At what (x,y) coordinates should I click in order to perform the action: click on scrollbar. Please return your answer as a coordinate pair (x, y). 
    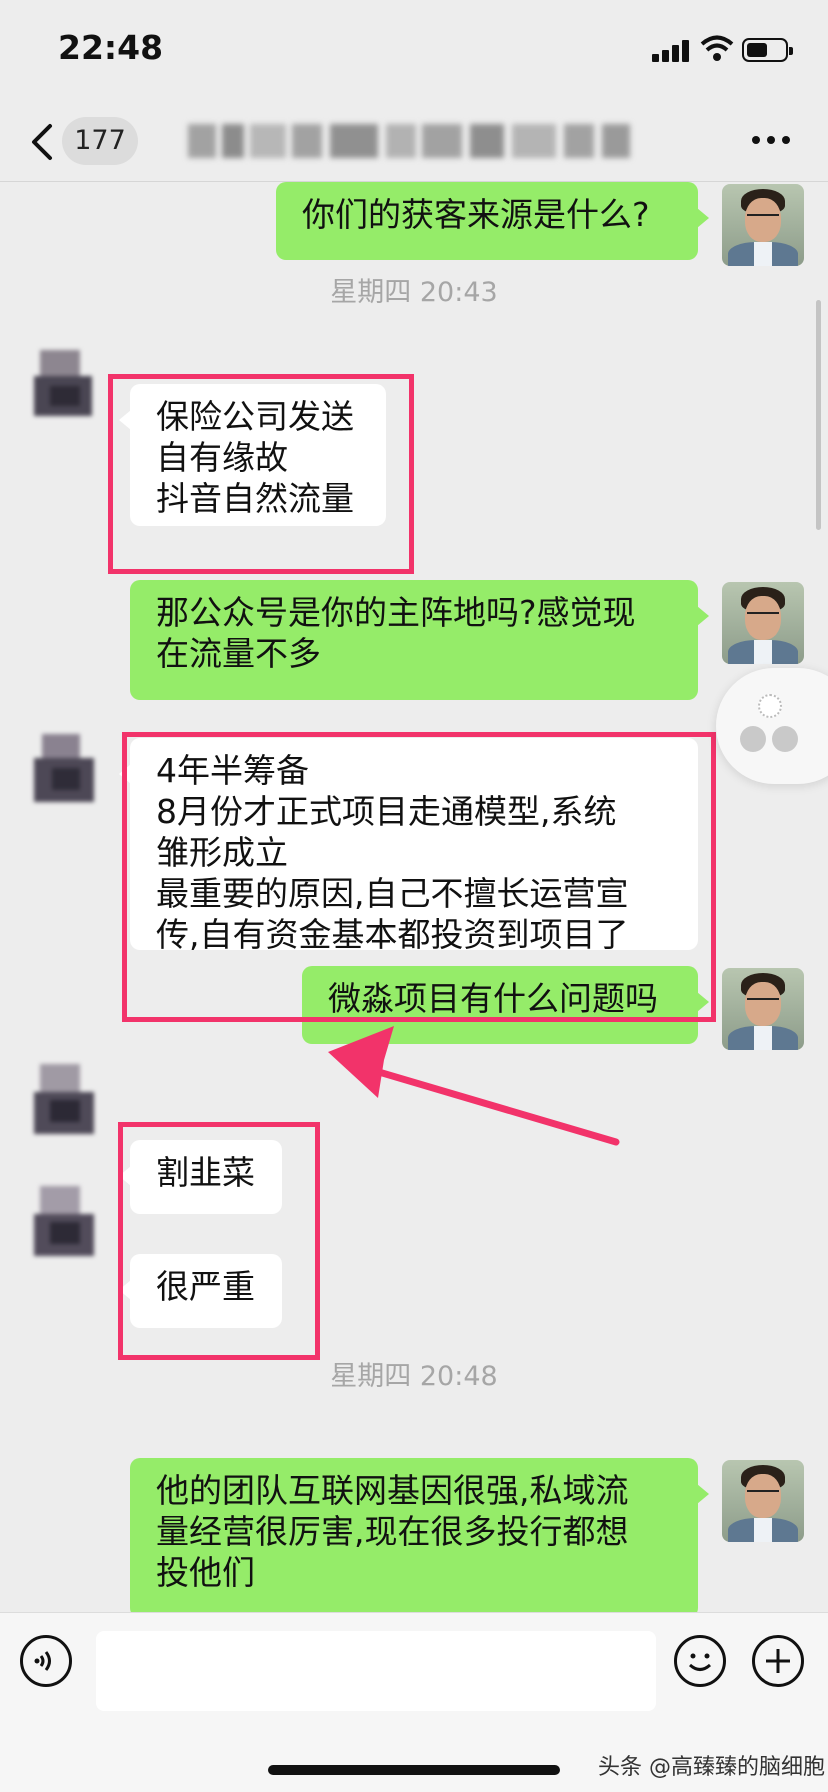
    Looking at the image, I should click on (818, 415).